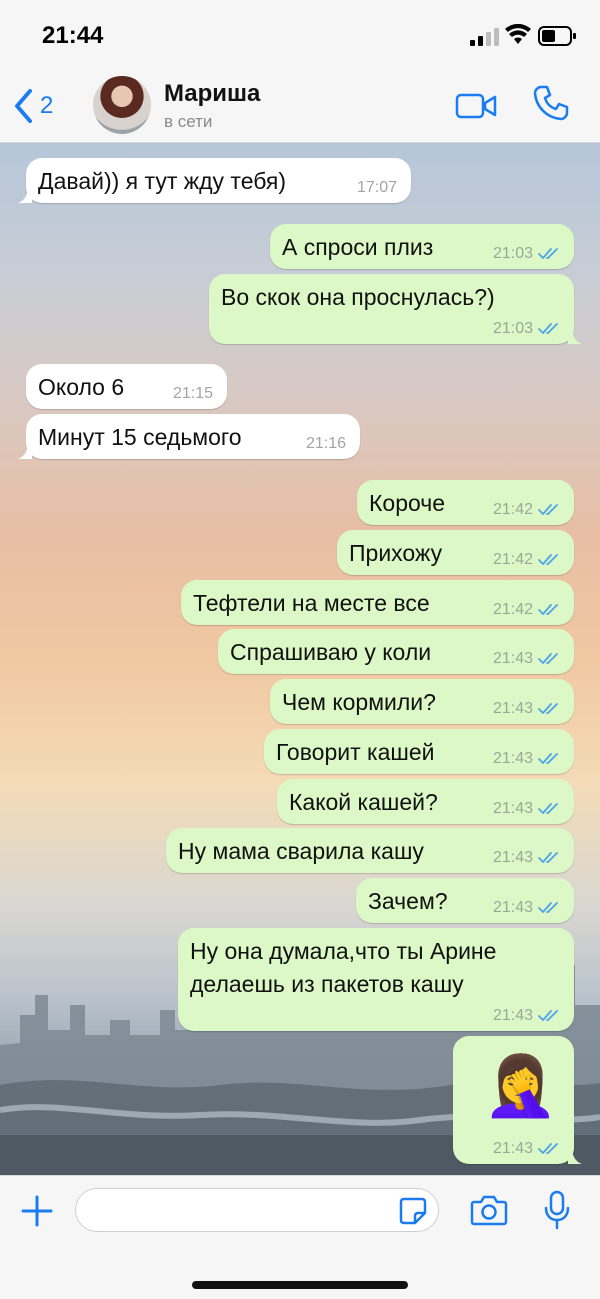 Image resolution: width=600 pixels, height=1299 pixels. I want to click on timestamp-text: 21:15, so click(192, 393).